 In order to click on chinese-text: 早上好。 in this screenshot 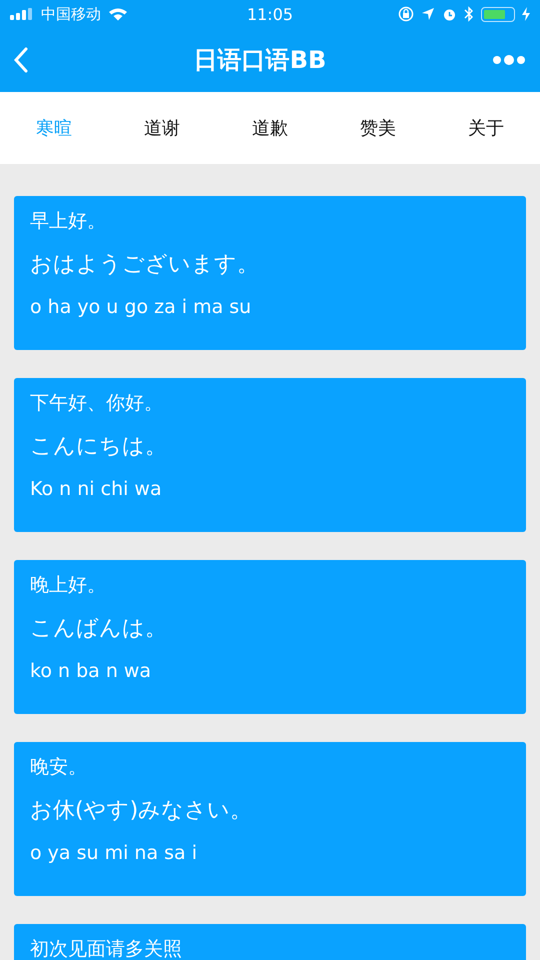, I will do `click(68, 221)`.